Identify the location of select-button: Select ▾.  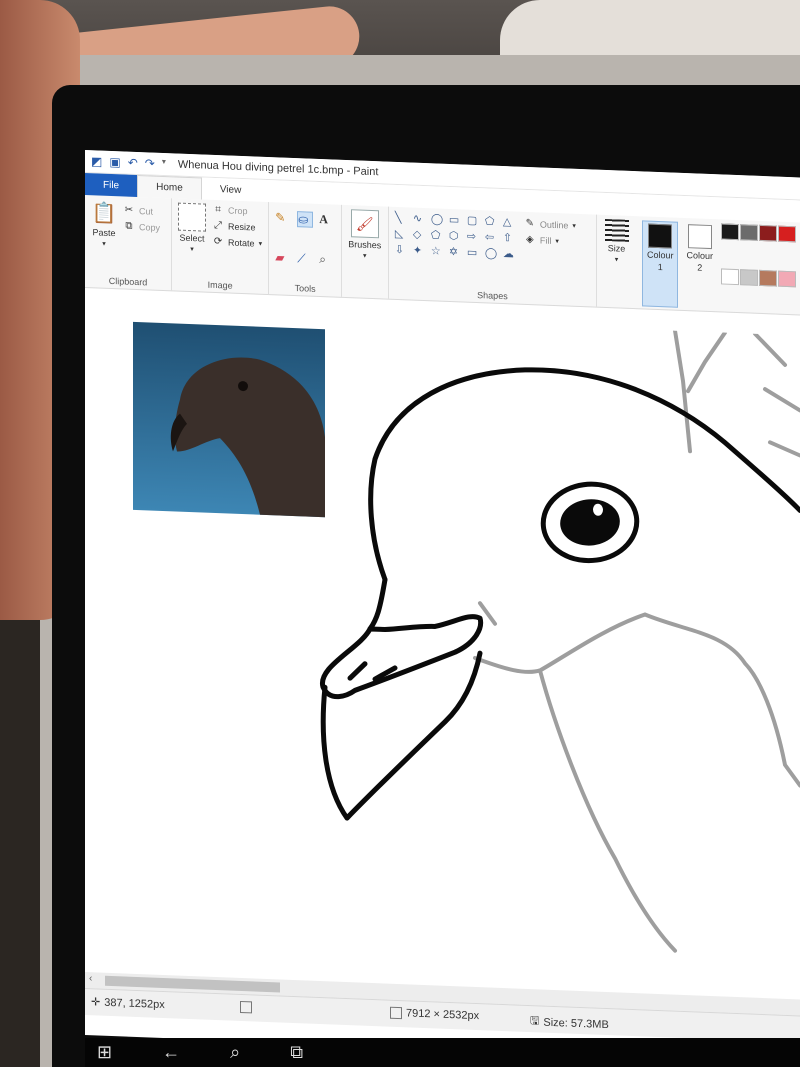
(192, 228).